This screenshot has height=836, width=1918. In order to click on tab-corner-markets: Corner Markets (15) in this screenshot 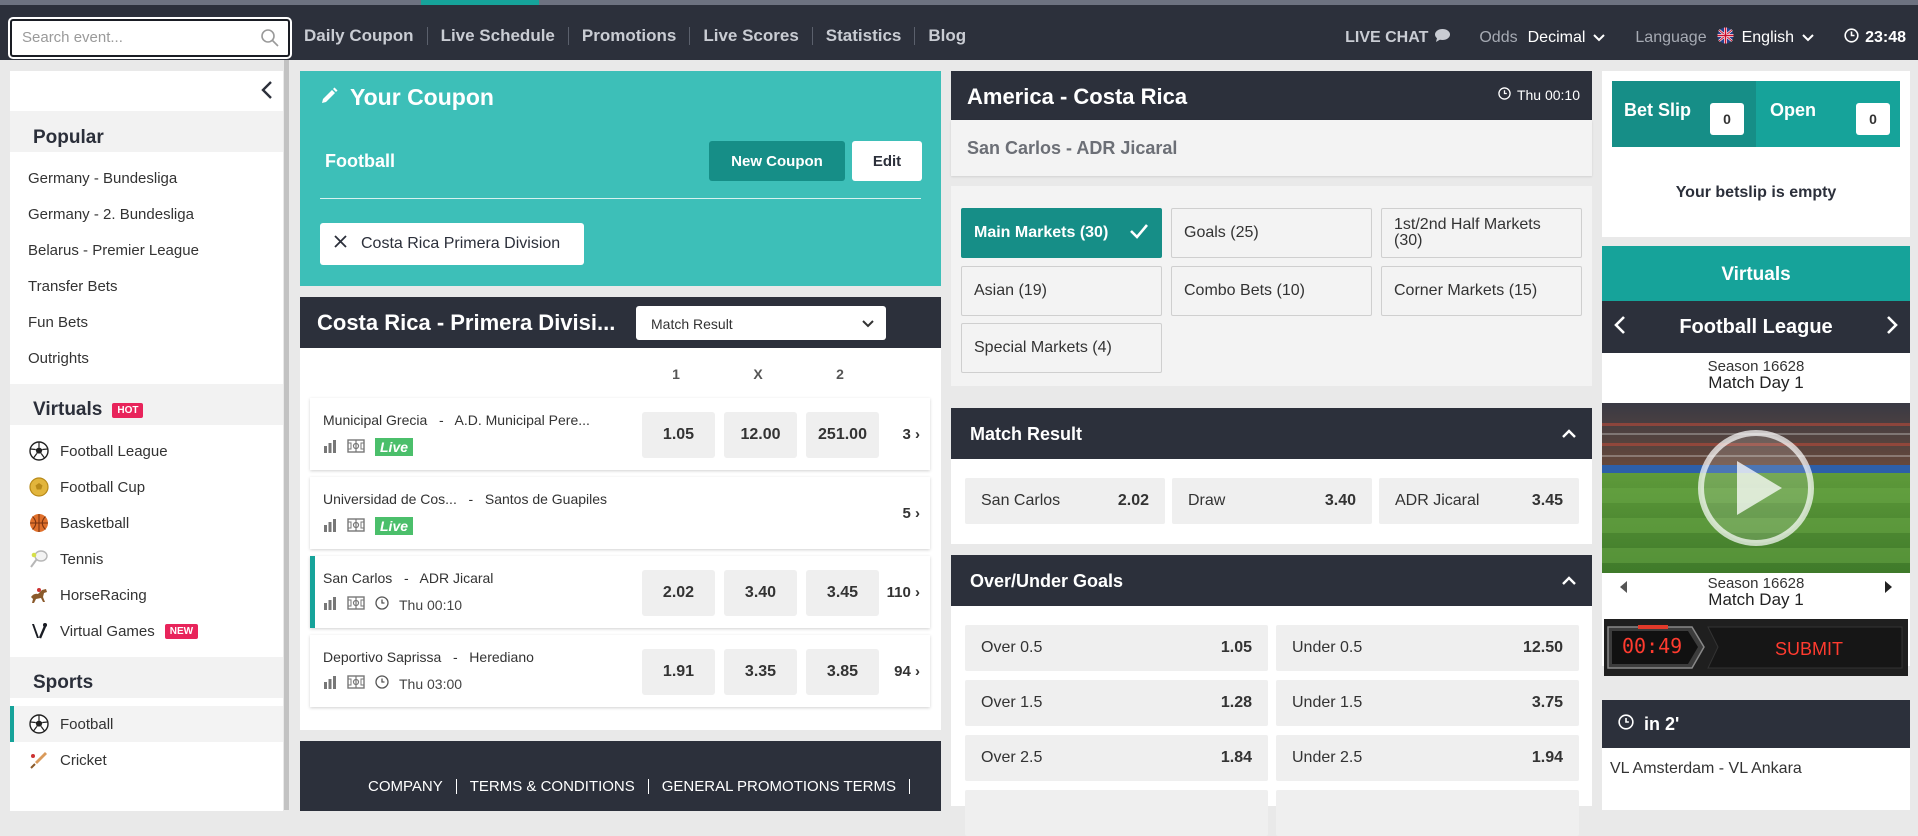, I will do `click(1481, 291)`.